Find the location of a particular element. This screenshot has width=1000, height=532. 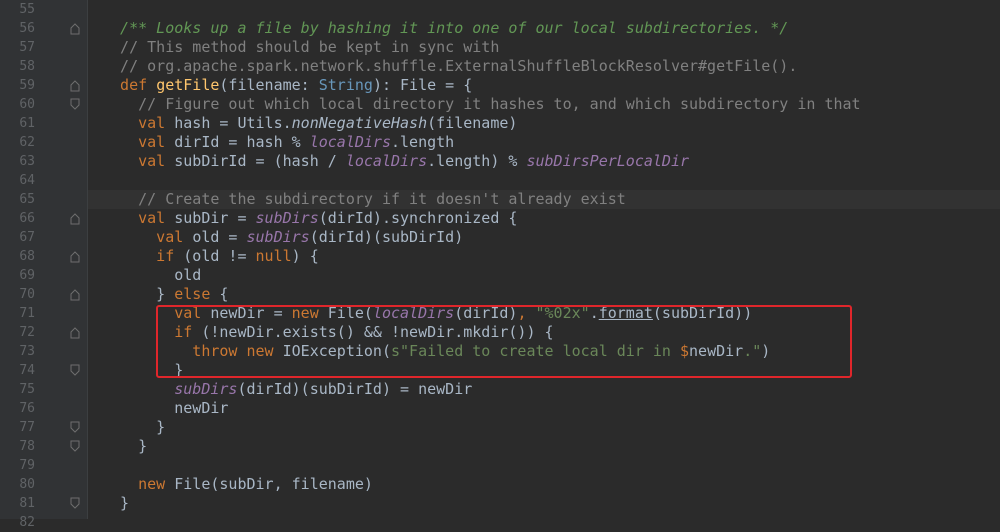

token-it: nonNegativeHash is located at coordinates (359, 123).